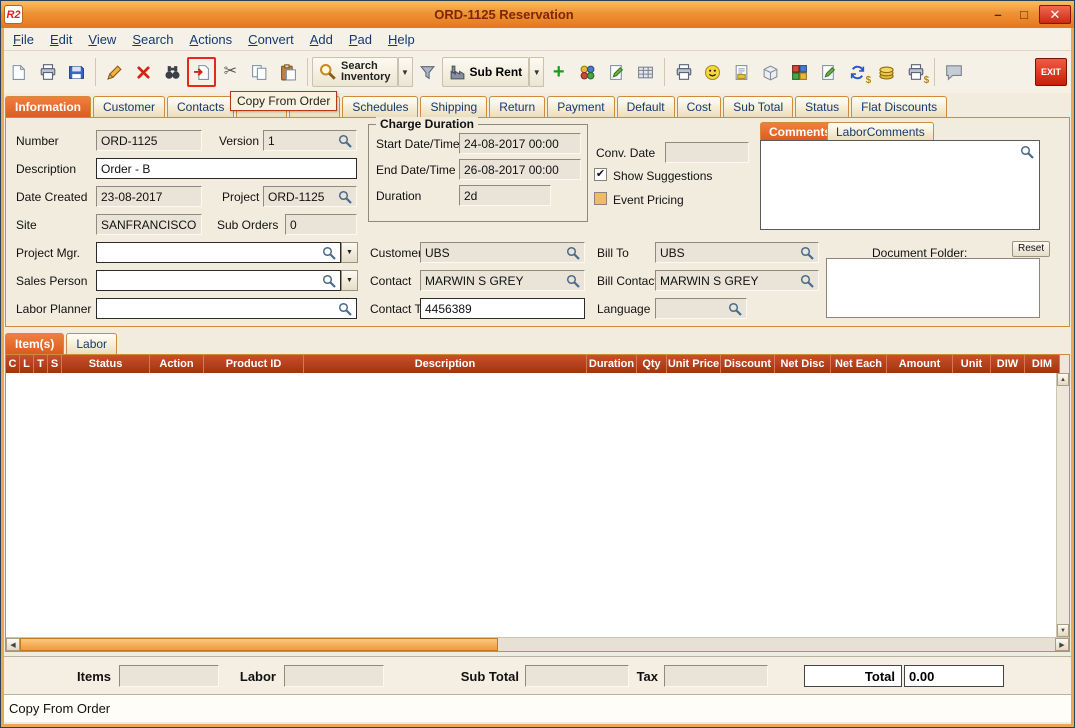 This screenshot has width=1075, height=728. I want to click on tab-status: Status, so click(822, 106).